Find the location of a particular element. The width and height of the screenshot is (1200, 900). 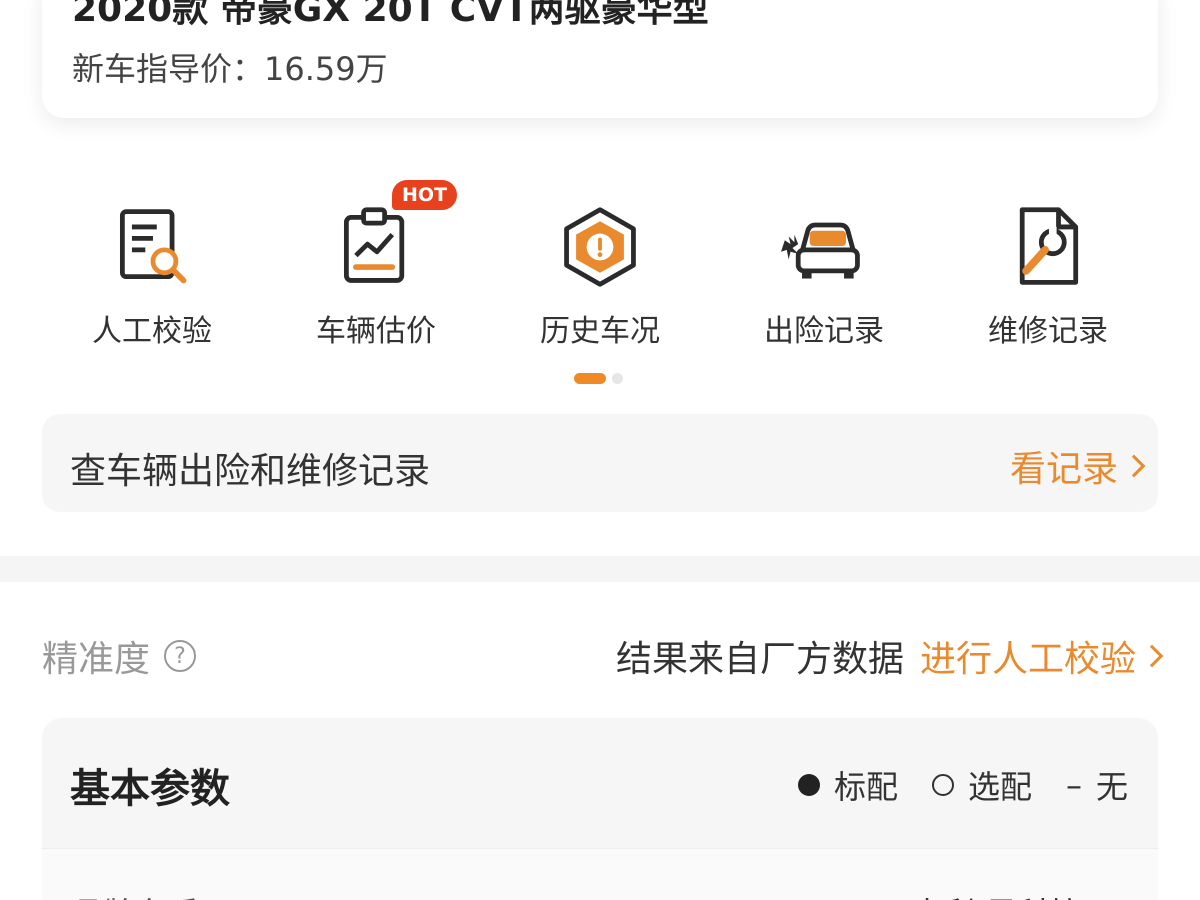

hot-badge: HOT is located at coordinates (425, 195).